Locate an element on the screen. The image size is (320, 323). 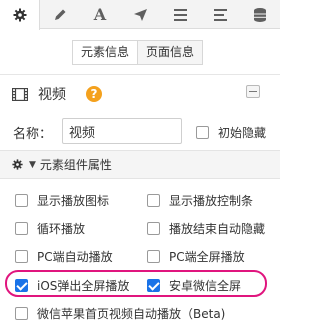
tool-tab-bar: A is located at coordinates (140, 15).